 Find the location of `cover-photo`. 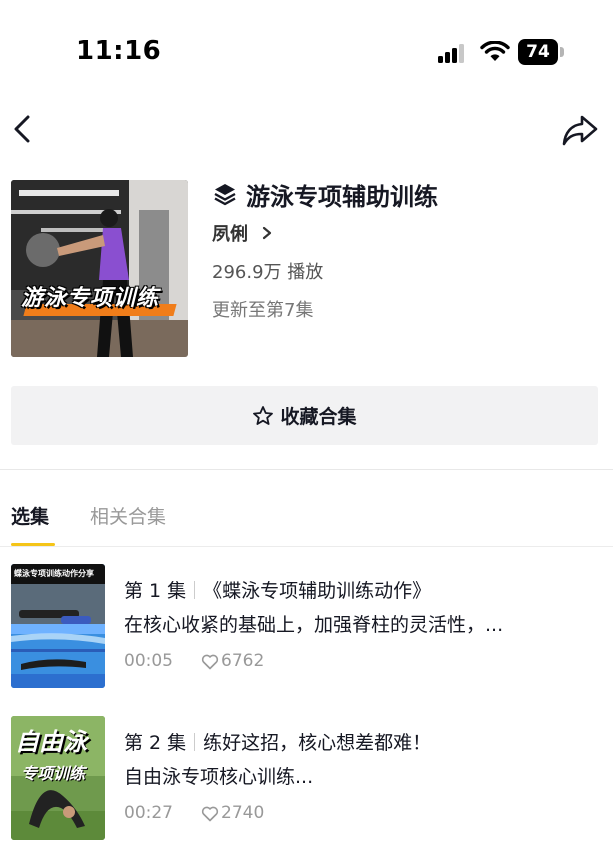

cover-photo is located at coordinates (99, 268).